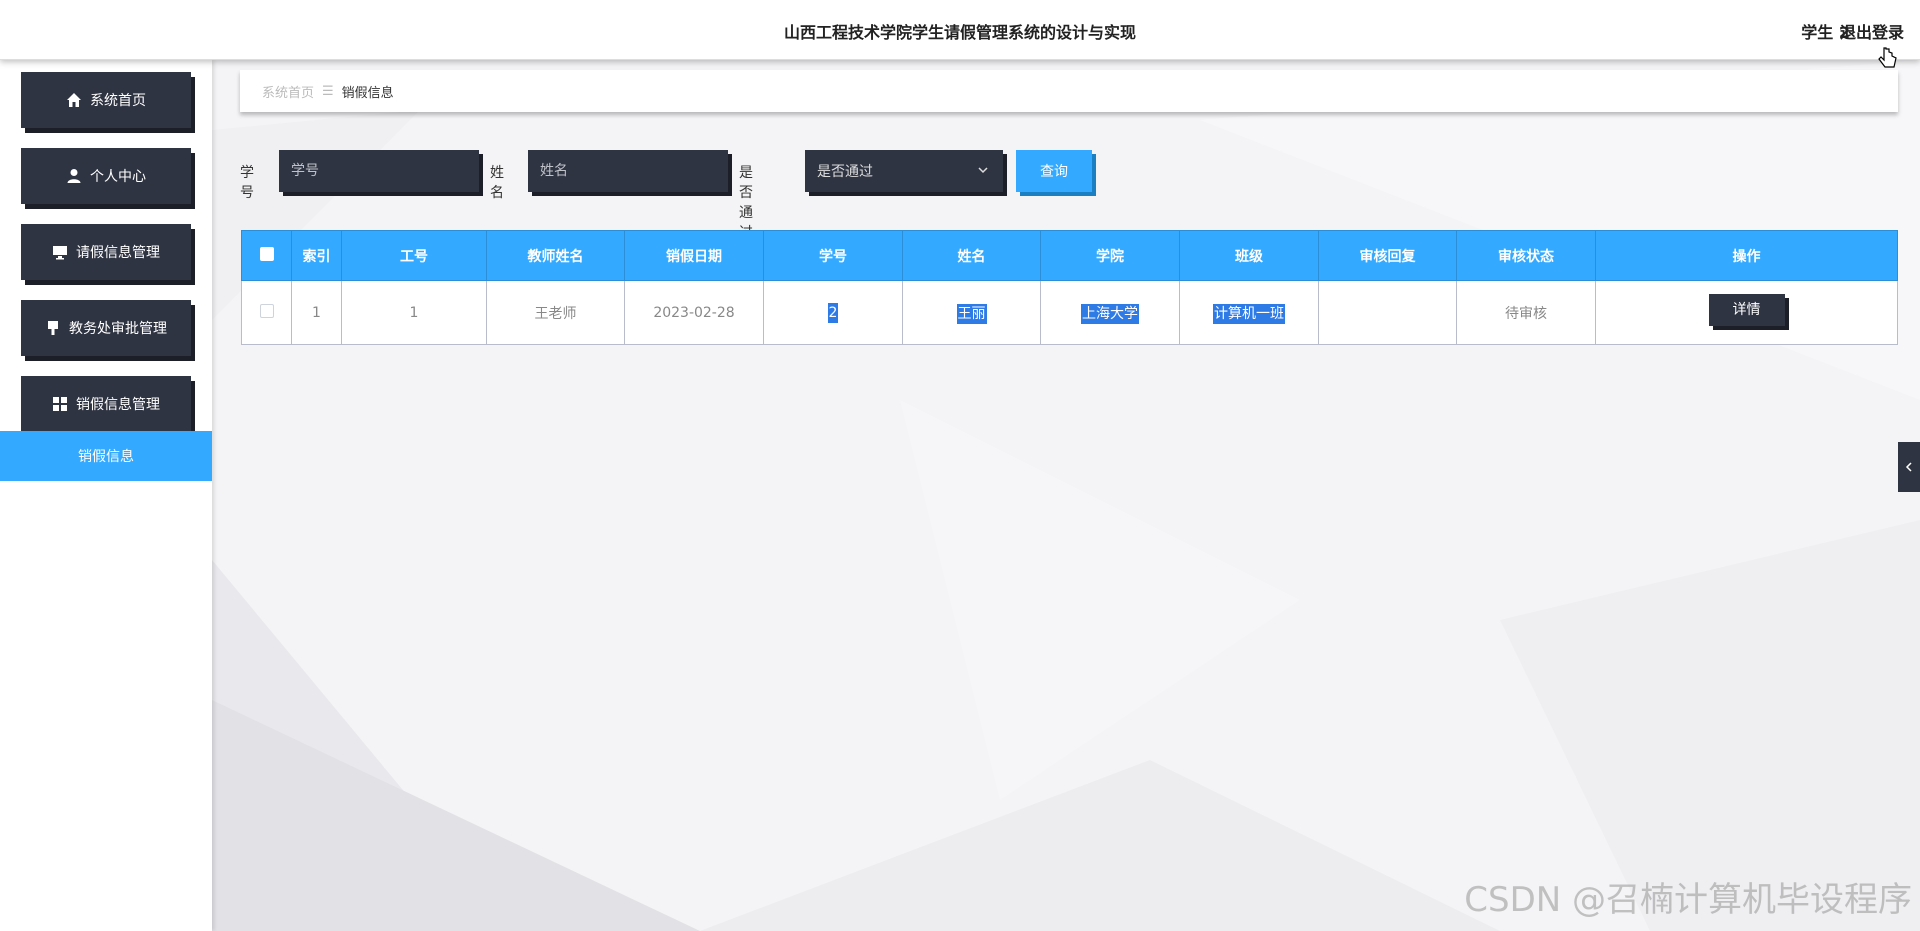  What do you see at coordinates (53, 328) in the screenshot?
I see `stamp-icon` at bounding box center [53, 328].